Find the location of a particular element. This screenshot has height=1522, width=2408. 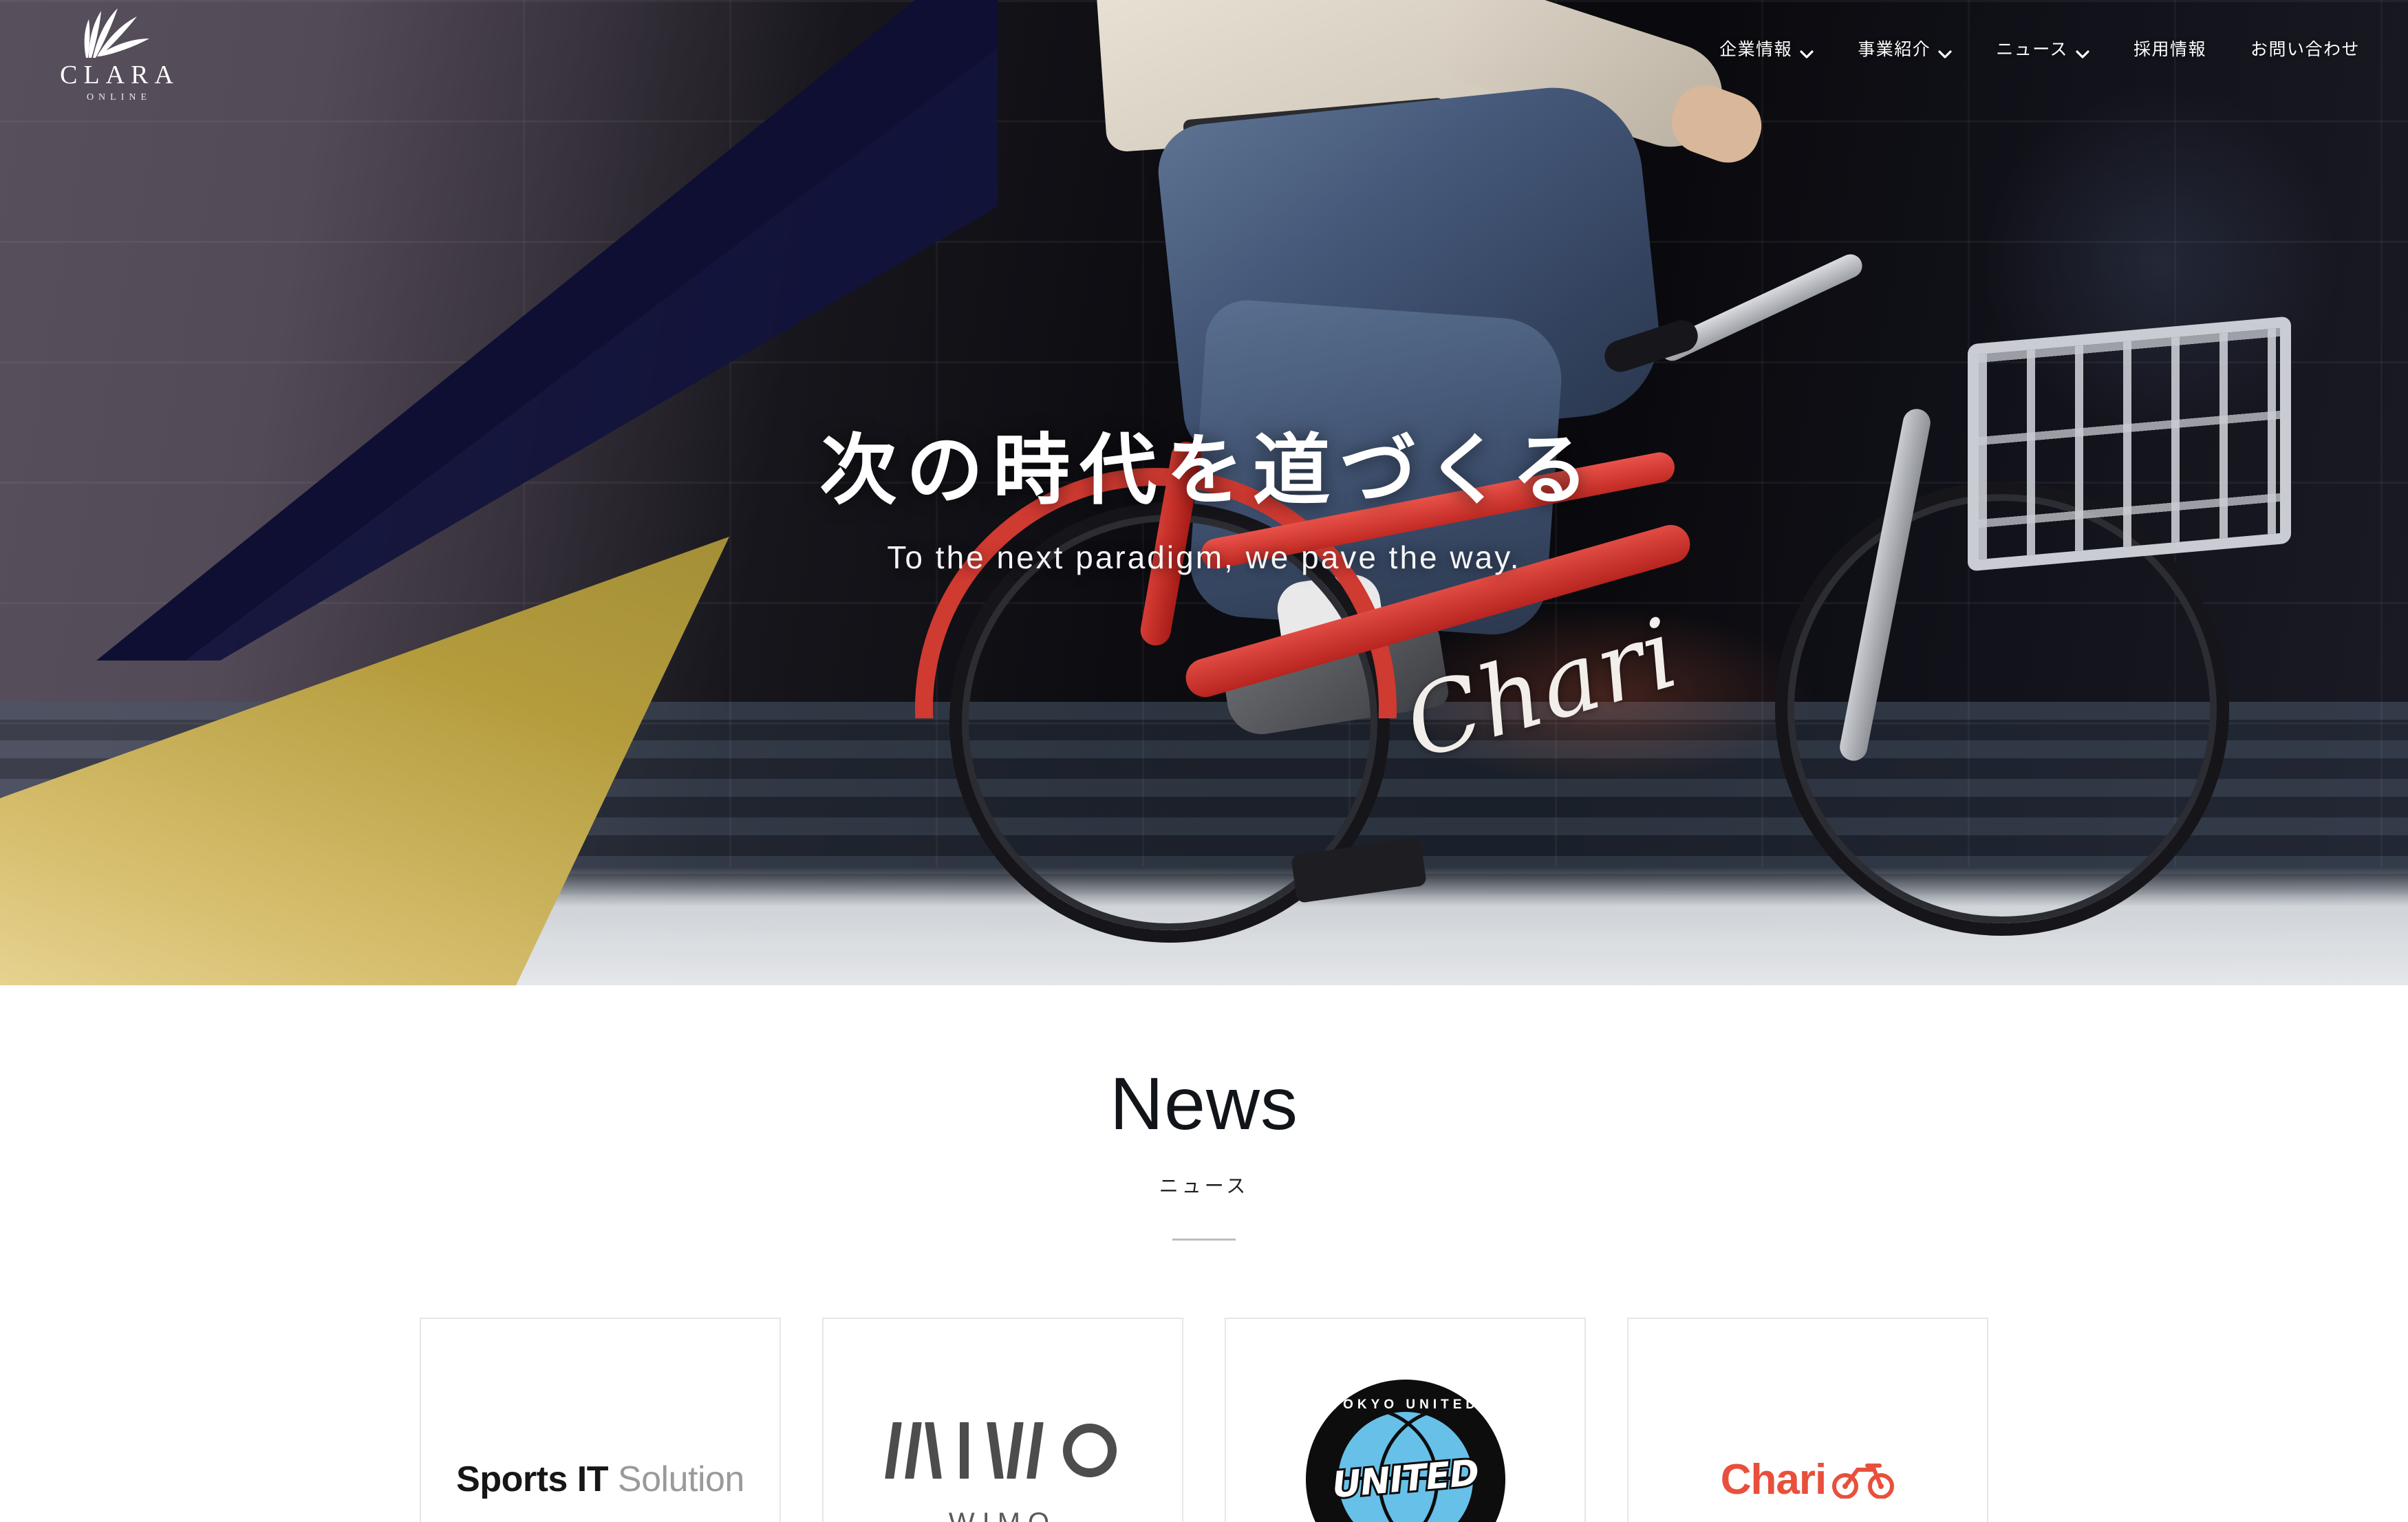

card-content: TOKYO UNITED UNITED BASKETBALL CLUB is located at coordinates (1405, 1420).